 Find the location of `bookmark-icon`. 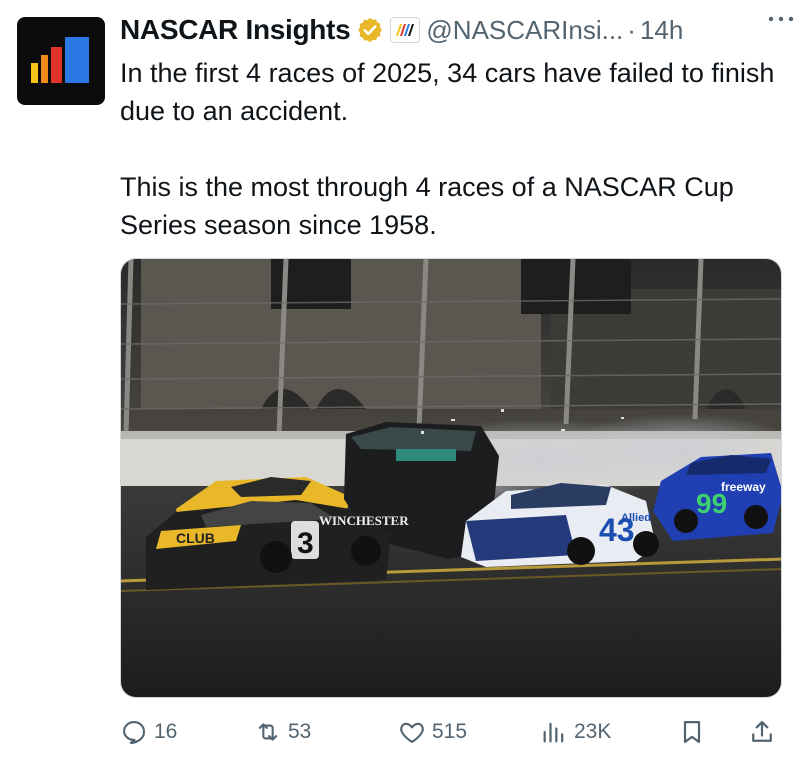

bookmark-icon is located at coordinates (692, 732).